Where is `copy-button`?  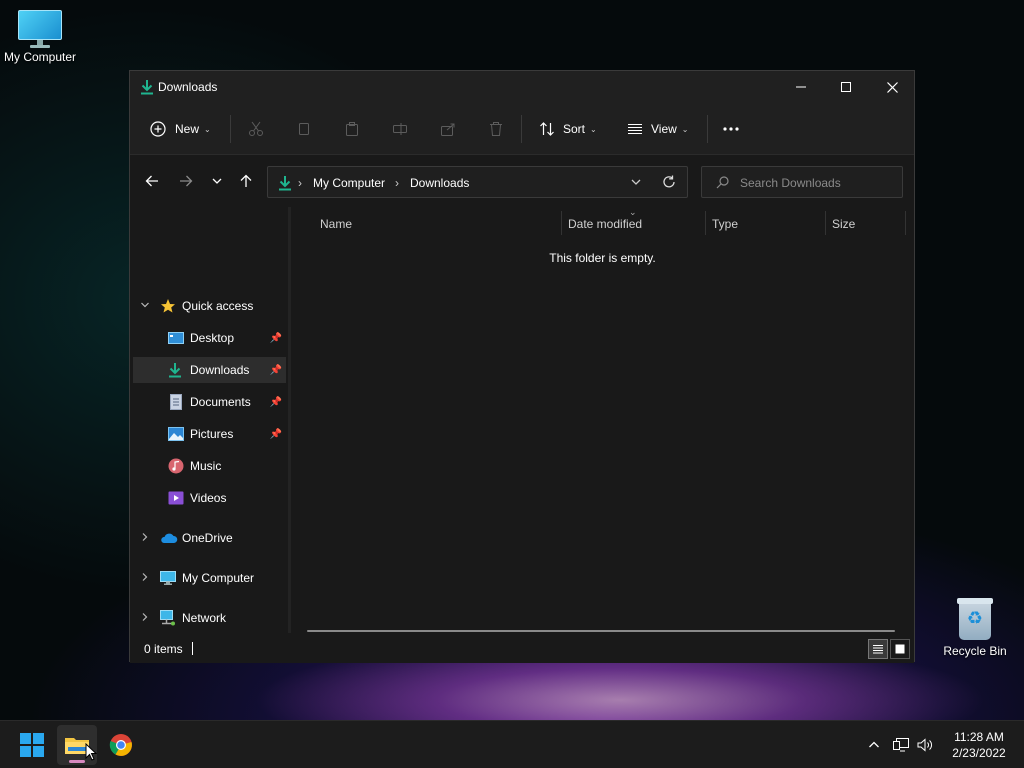
copy-button is located at coordinates (304, 129).